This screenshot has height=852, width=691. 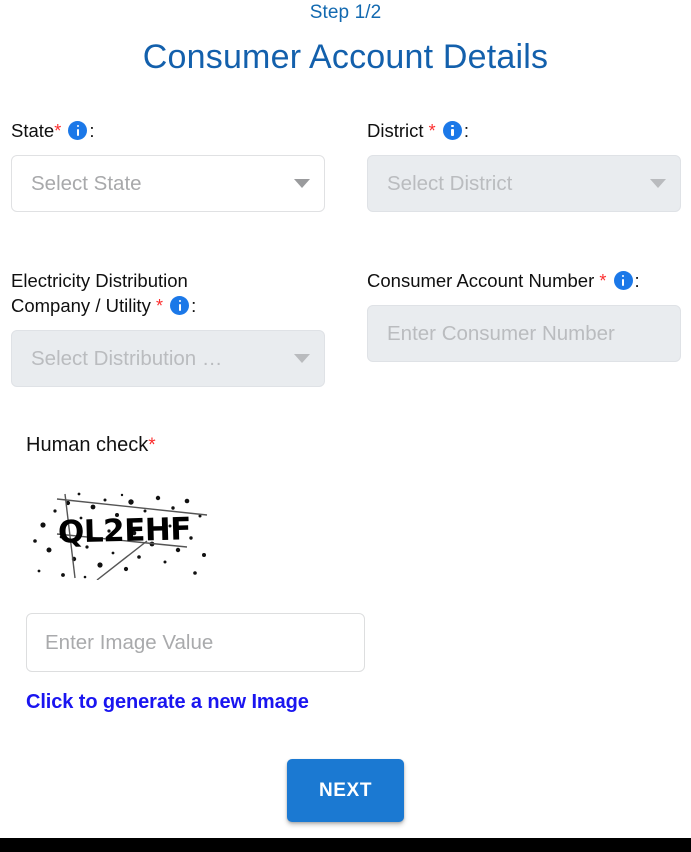 What do you see at coordinates (345, 12) in the screenshot?
I see `step-indicator: Step 1/2` at bounding box center [345, 12].